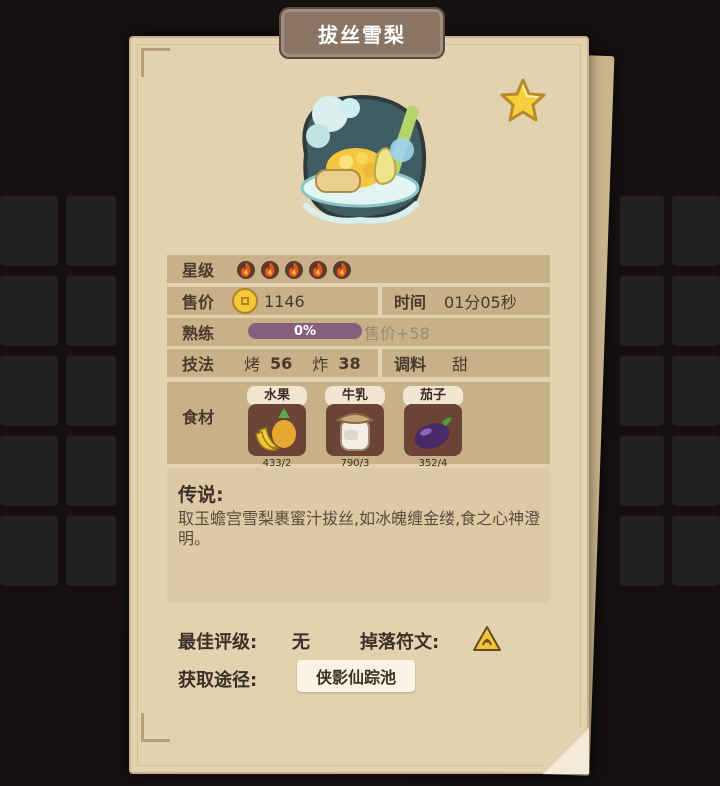 Image resolution: width=720 pixels, height=786 pixels. What do you see at coordinates (198, 270) in the screenshot?
I see `star-level-label: 星级` at bounding box center [198, 270].